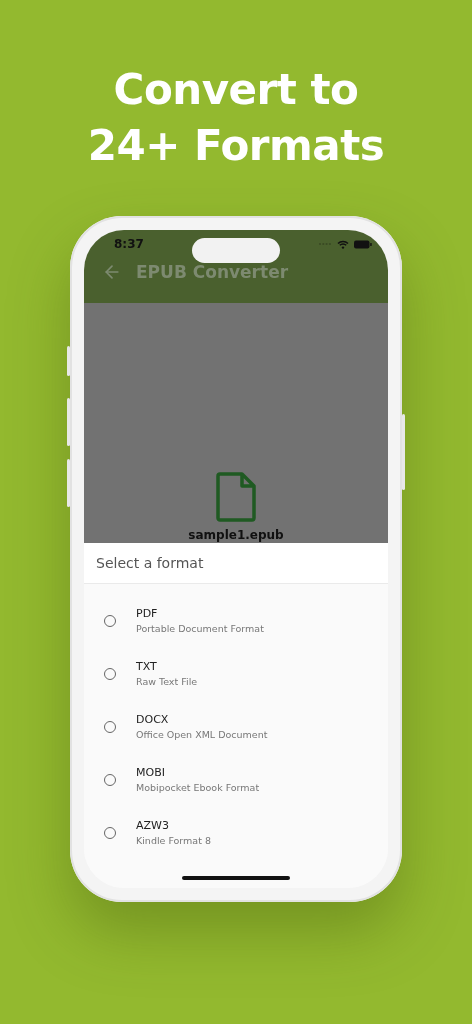 This screenshot has width=472, height=1024. Describe the element at coordinates (198, 787) in the screenshot. I see `format-description: Mobipocket Ebook Format` at that location.